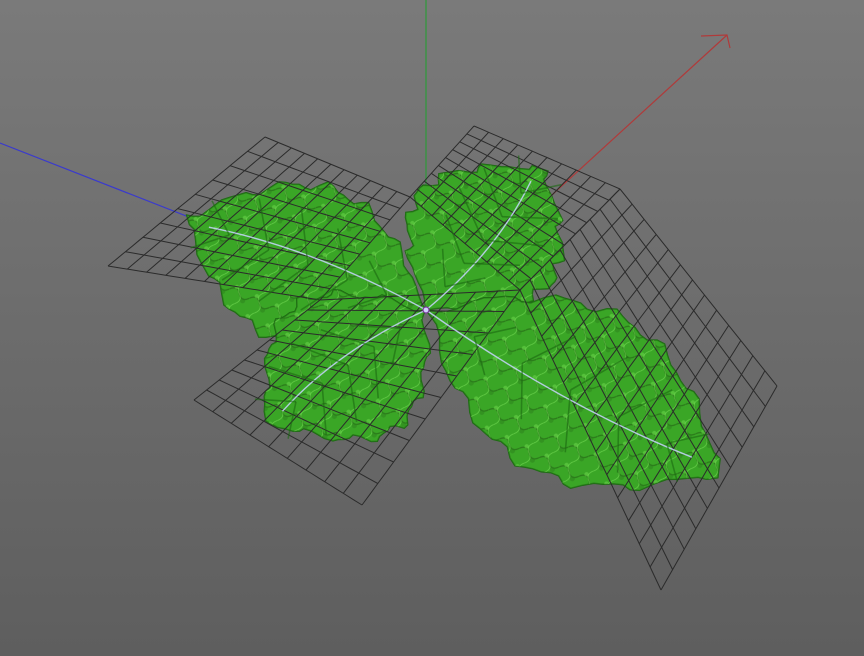 This screenshot has height=656, width=864. What do you see at coordinates (426, 310) in the screenshot?
I see `gizmo-center-icon` at bounding box center [426, 310].